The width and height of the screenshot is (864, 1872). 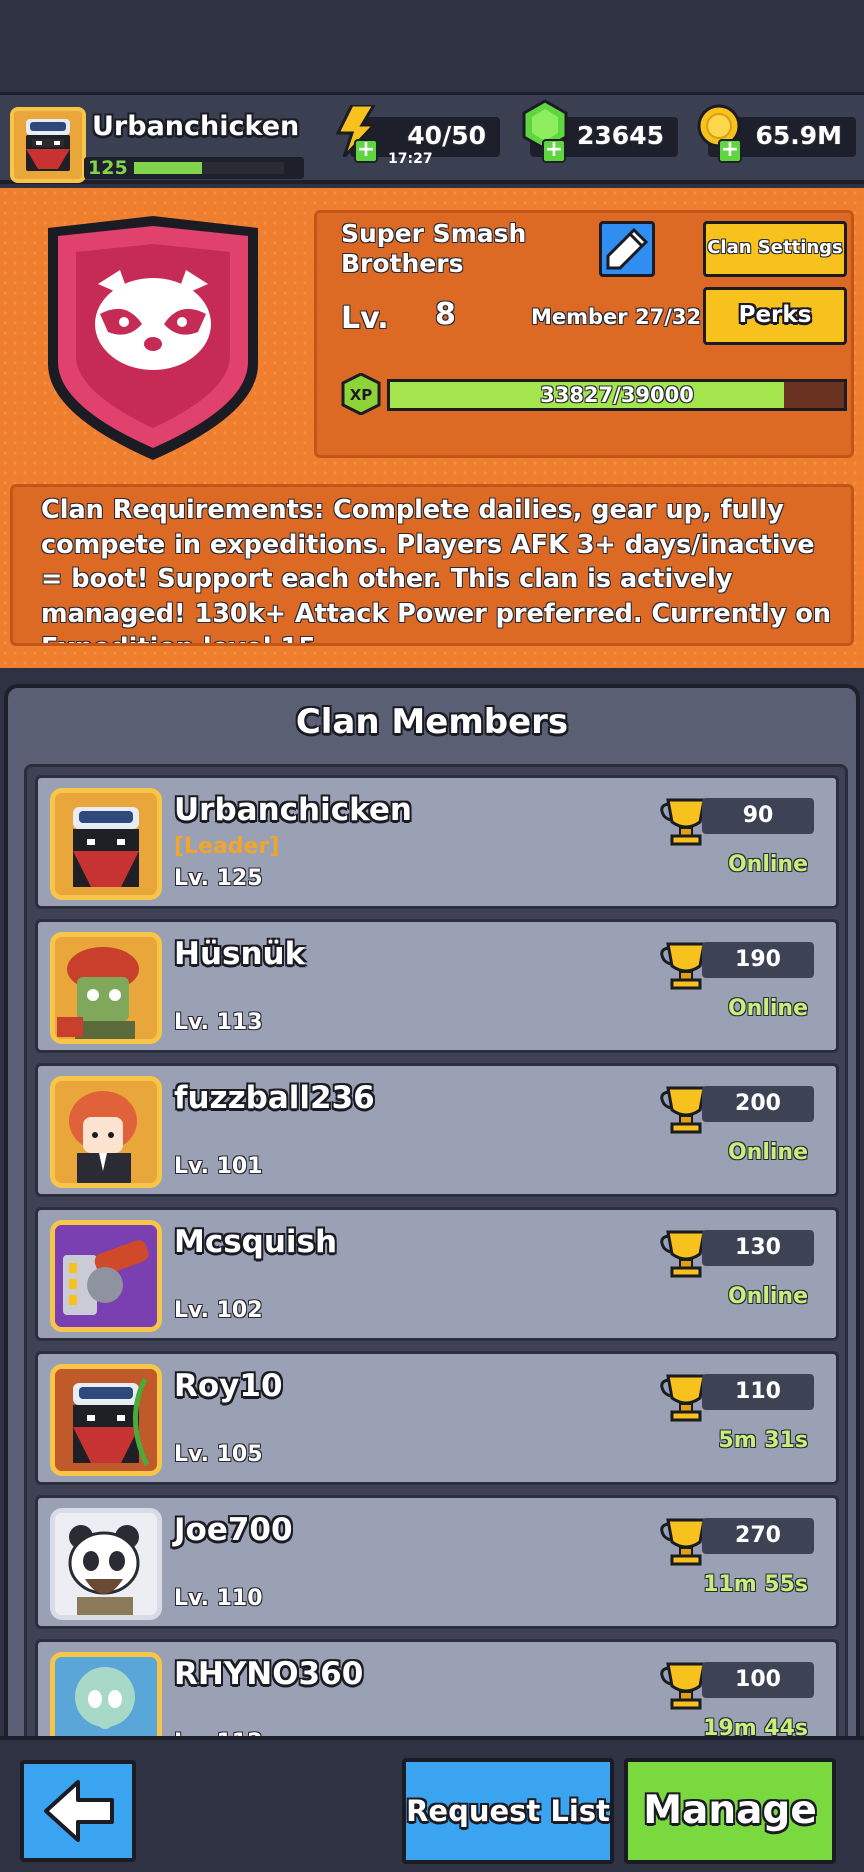 What do you see at coordinates (775, 316) in the screenshot?
I see `perks-button: Perks` at bounding box center [775, 316].